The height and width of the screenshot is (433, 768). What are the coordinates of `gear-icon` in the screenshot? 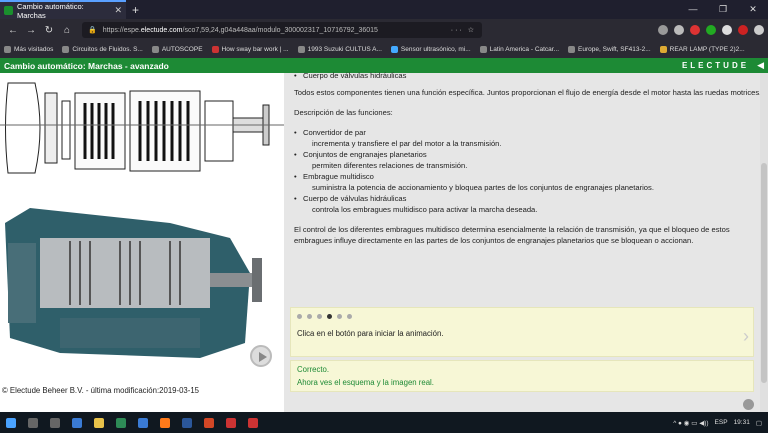 It's located at (7, 49).